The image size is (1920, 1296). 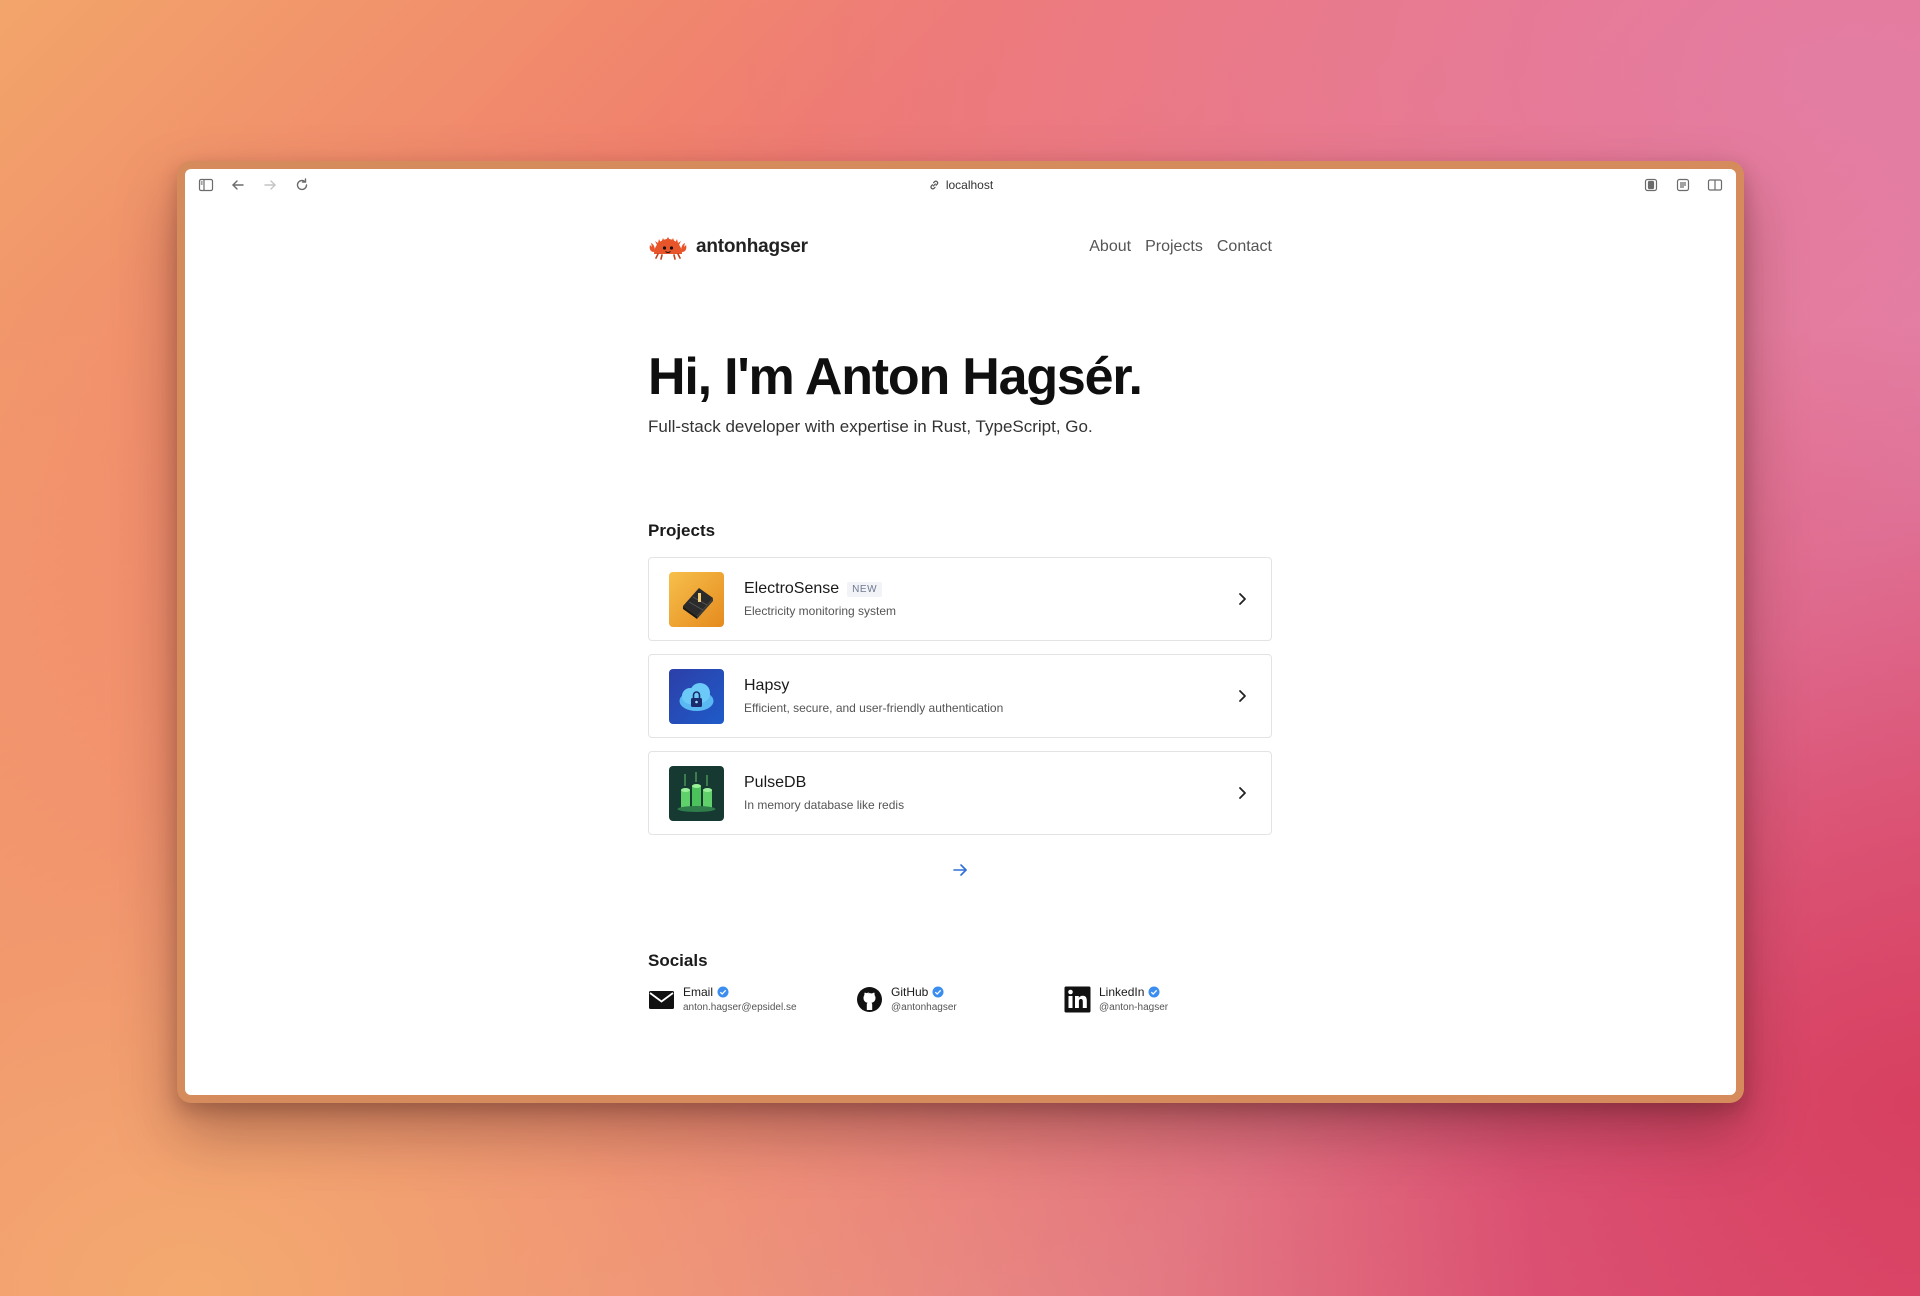 I want to click on pulsedb-thumbnail, so click(x=696, y=793).